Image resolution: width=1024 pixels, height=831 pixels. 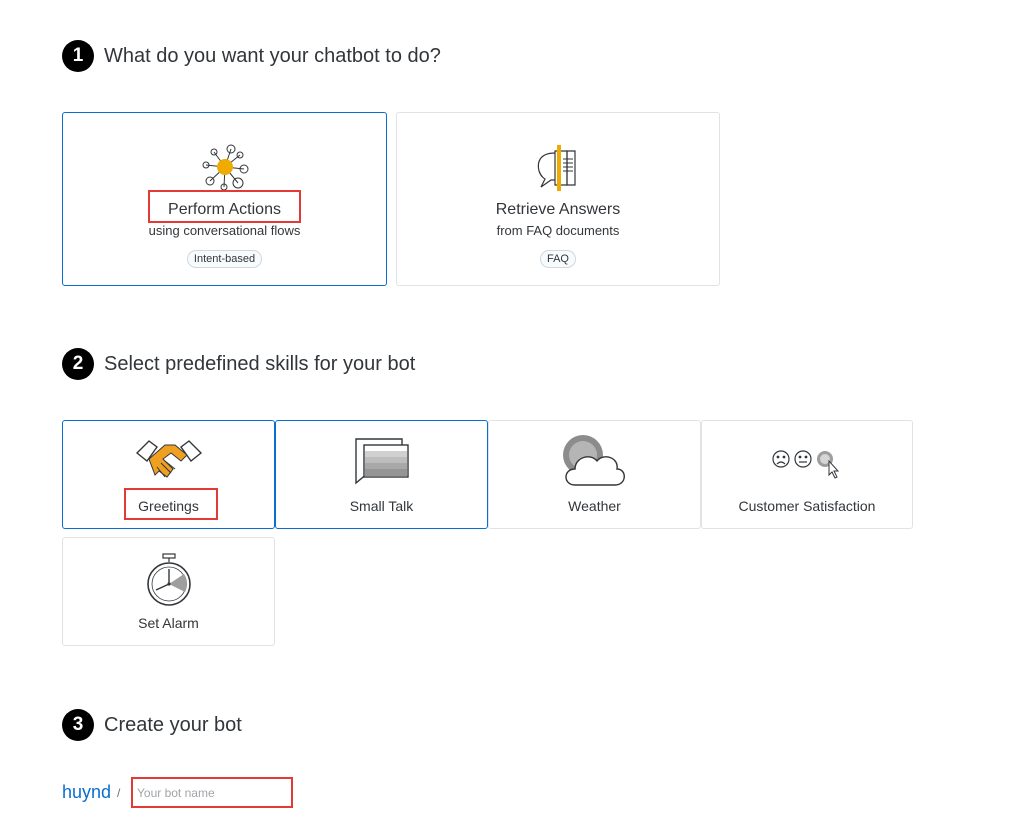 What do you see at coordinates (807, 463) in the screenshot?
I see `smiley-faces-icon` at bounding box center [807, 463].